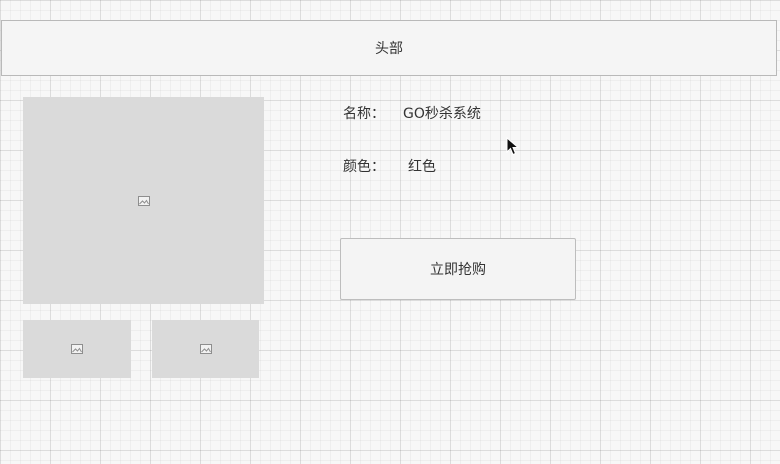 The width and height of the screenshot is (780, 464). I want to click on main-product-image, so click(143, 200).